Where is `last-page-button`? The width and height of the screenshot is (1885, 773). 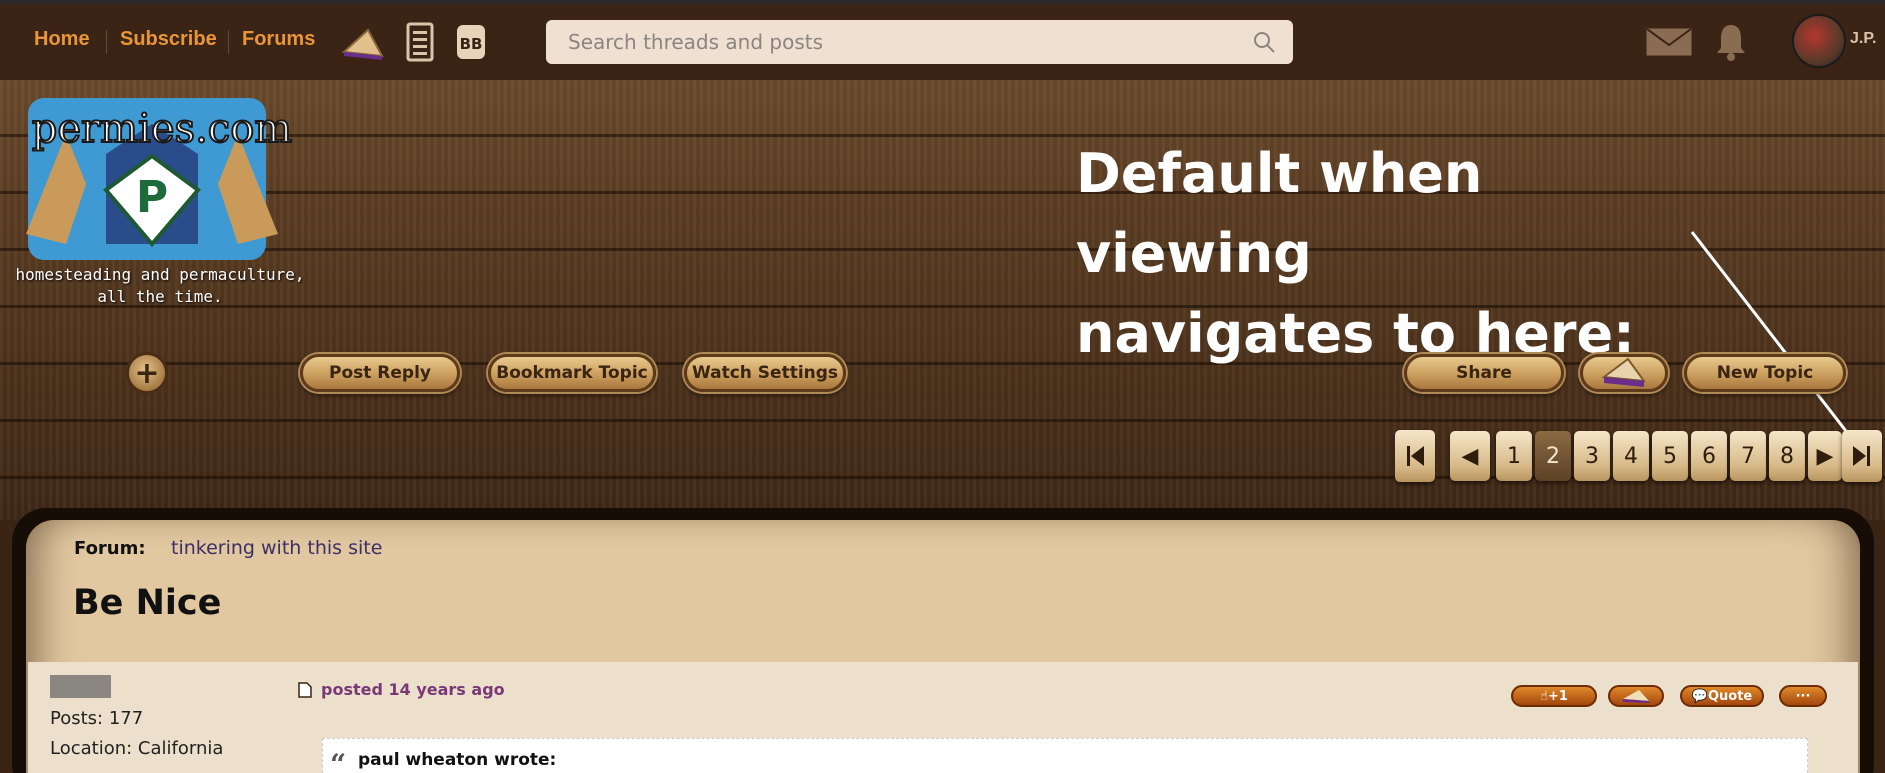
last-page-button is located at coordinates (1862, 456).